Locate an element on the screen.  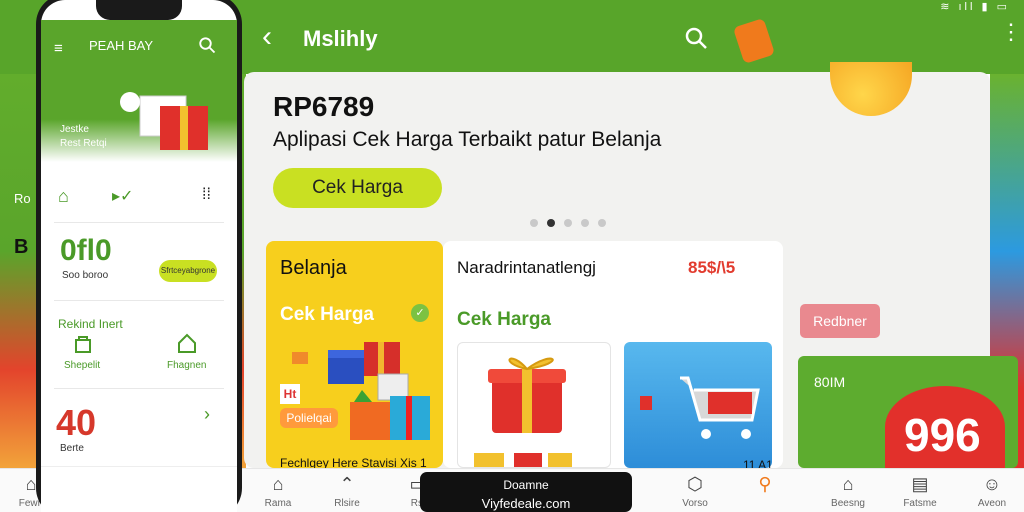
belanja-card-subtitle: Cek Harga is located at coordinates (327, 314).